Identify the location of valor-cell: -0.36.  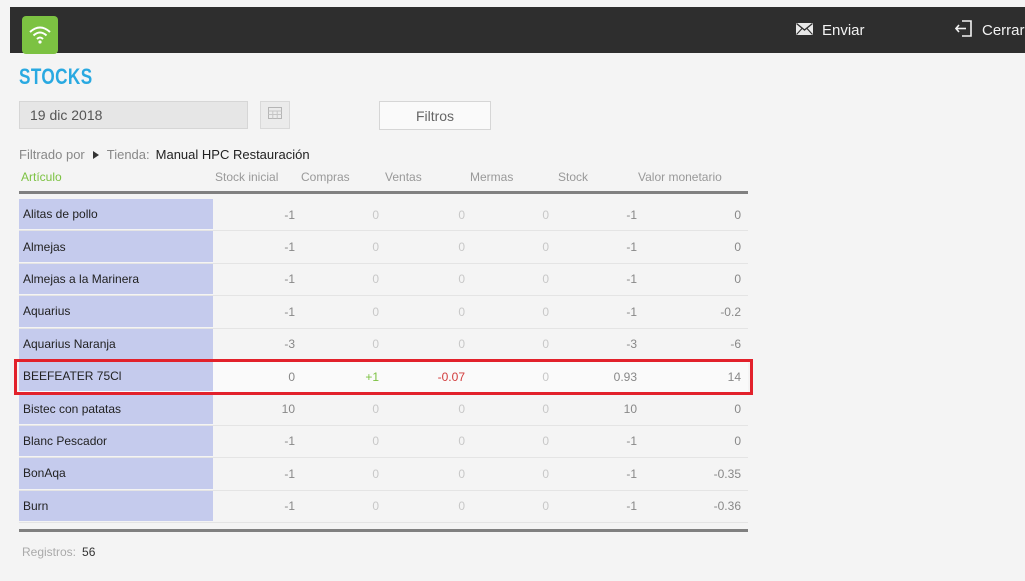
(727, 506).